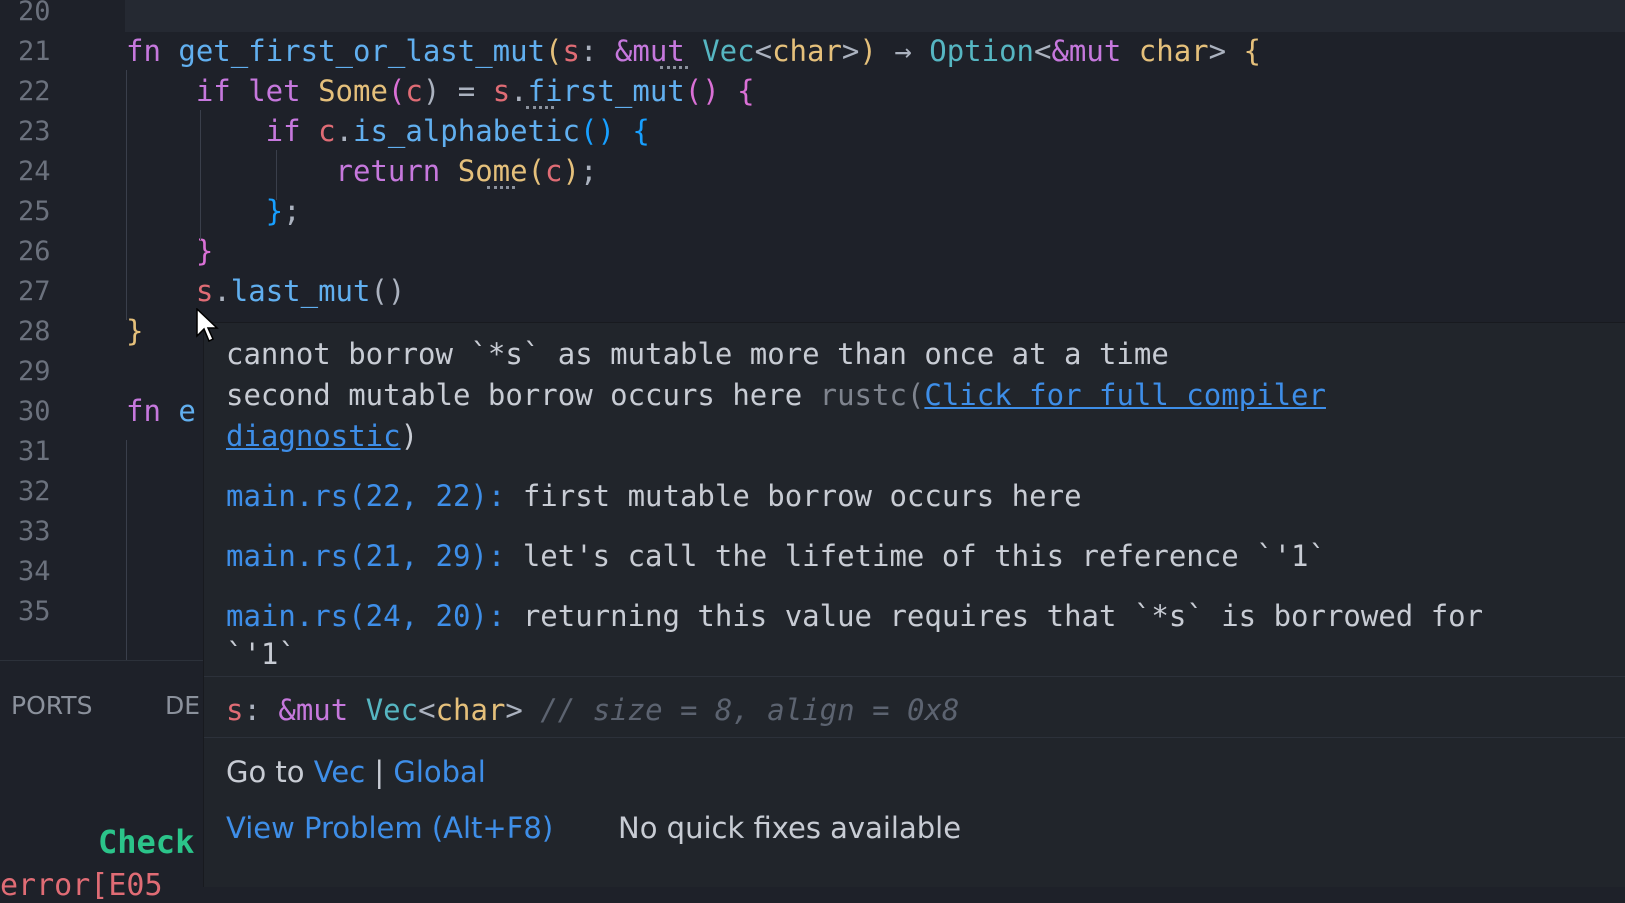 The width and height of the screenshot is (1625, 903). I want to click on no-quick-fixes-text: No quick fixes available, so click(790, 828).